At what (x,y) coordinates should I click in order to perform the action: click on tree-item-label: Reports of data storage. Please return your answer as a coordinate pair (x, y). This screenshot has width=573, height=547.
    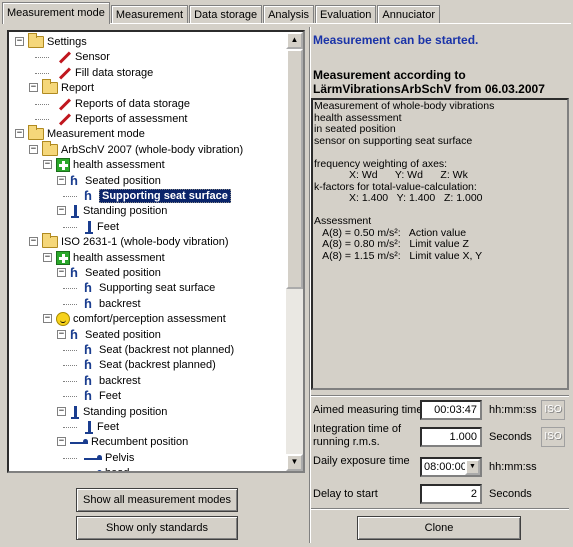
    Looking at the image, I should click on (132, 103).